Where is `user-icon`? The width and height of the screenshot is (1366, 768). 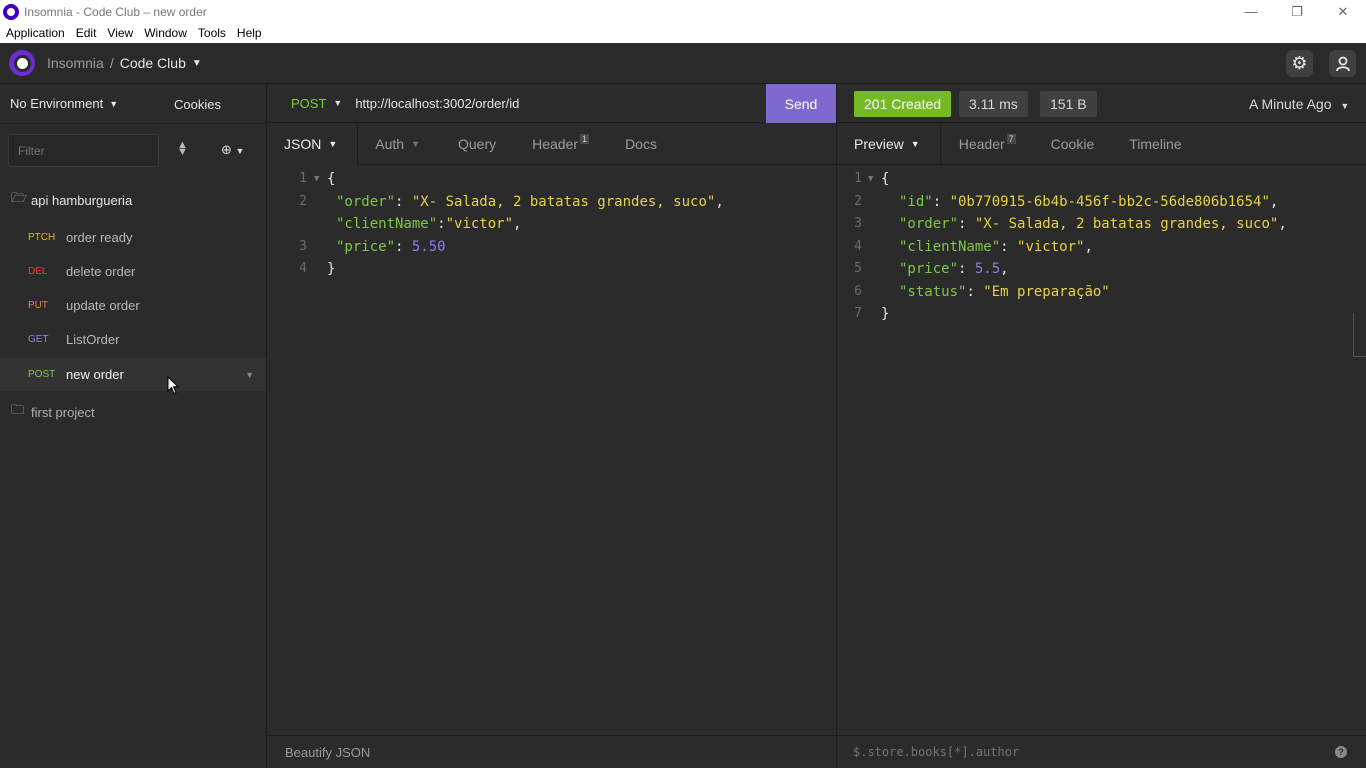 user-icon is located at coordinates (1342, 63).